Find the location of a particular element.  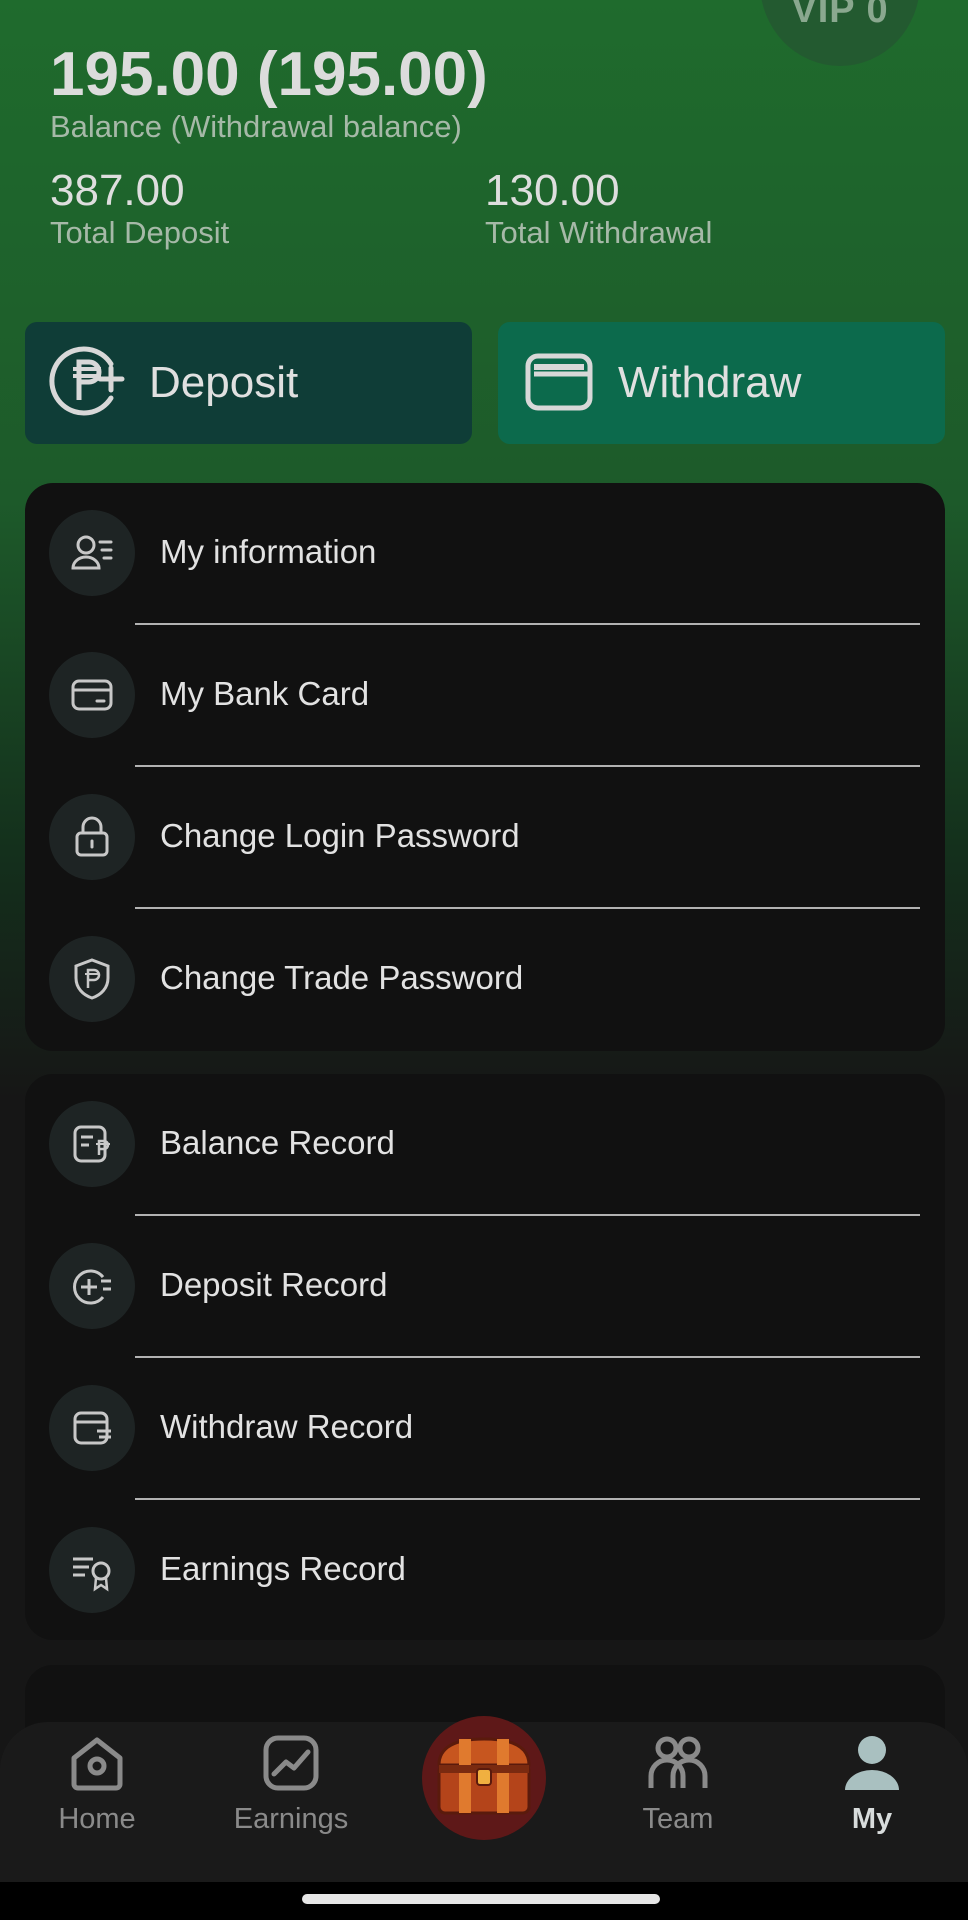

total-deposit-label: Total Deposit is located at coordinates (140, 232).